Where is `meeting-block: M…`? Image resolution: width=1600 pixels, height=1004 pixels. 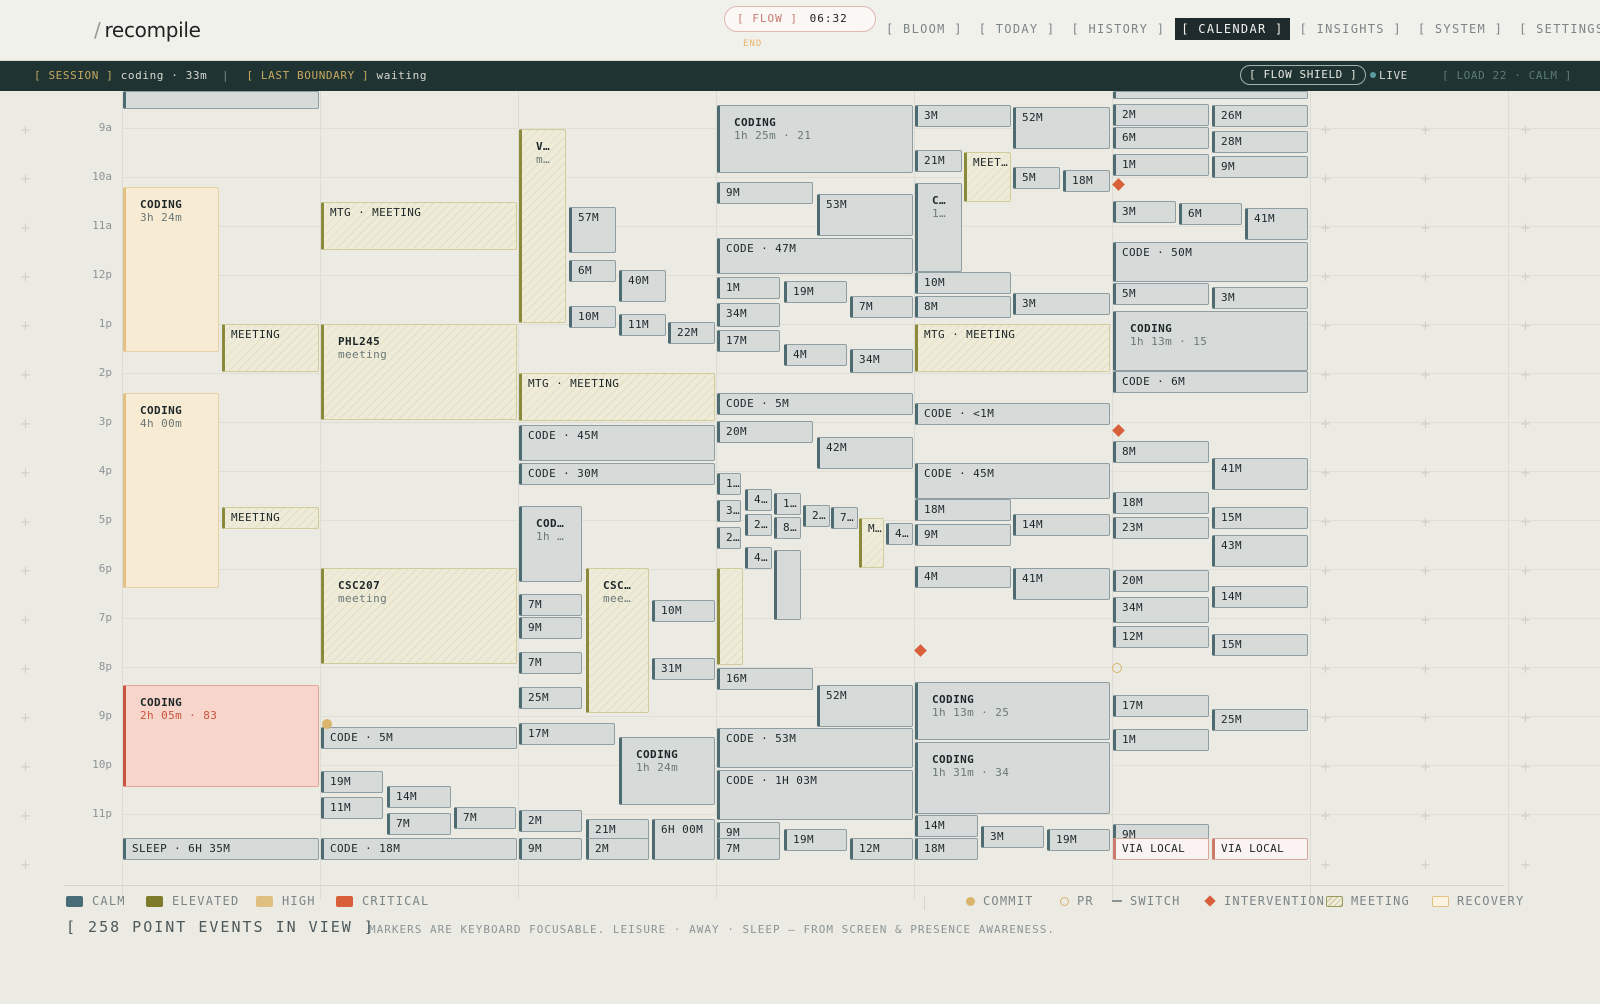 meeting-block: M… is located at coordinates (871, 543).